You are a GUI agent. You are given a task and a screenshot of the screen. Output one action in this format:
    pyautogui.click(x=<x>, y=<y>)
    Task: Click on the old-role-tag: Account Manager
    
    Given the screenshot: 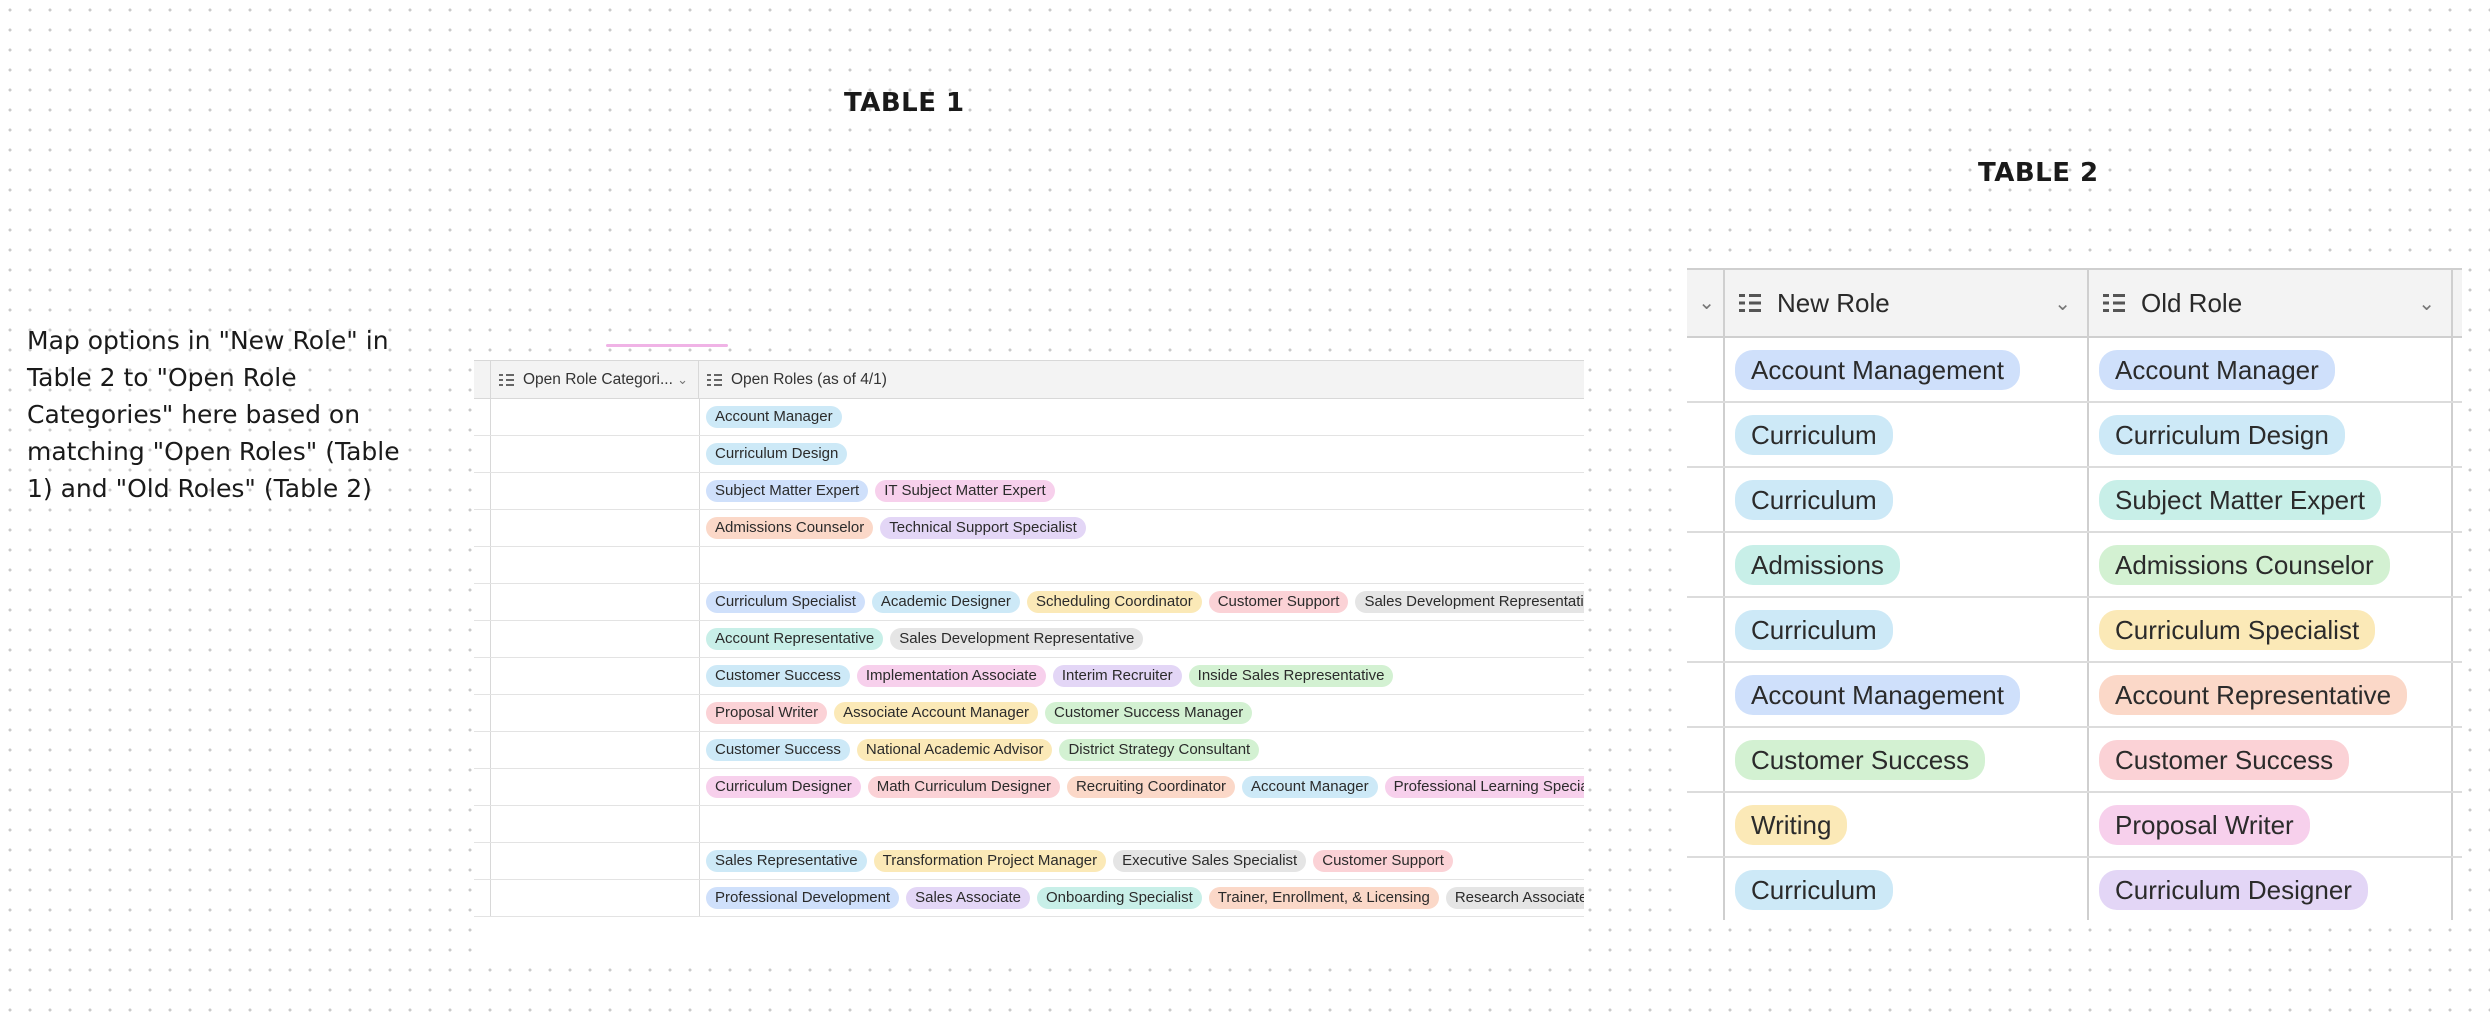 What is the action you would take?
    pyautogui.click(x=2217, y=369)
    